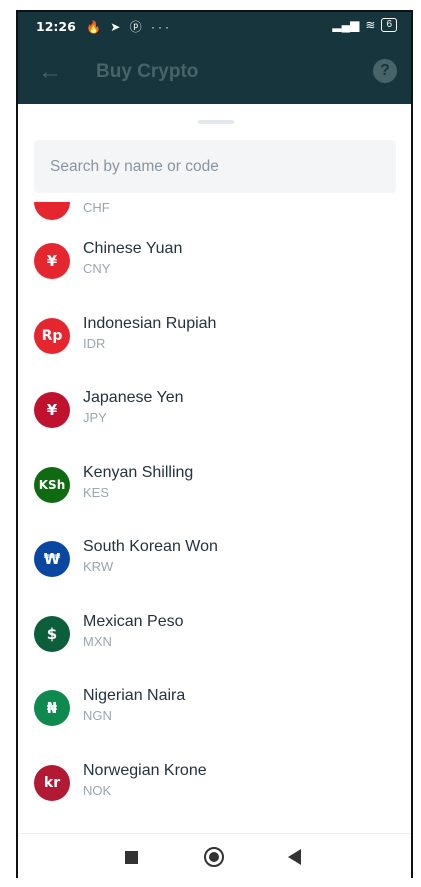 The height and width of the screenshot is (887, 421). I want to click on currency-code: CHF, so click(96, 208).